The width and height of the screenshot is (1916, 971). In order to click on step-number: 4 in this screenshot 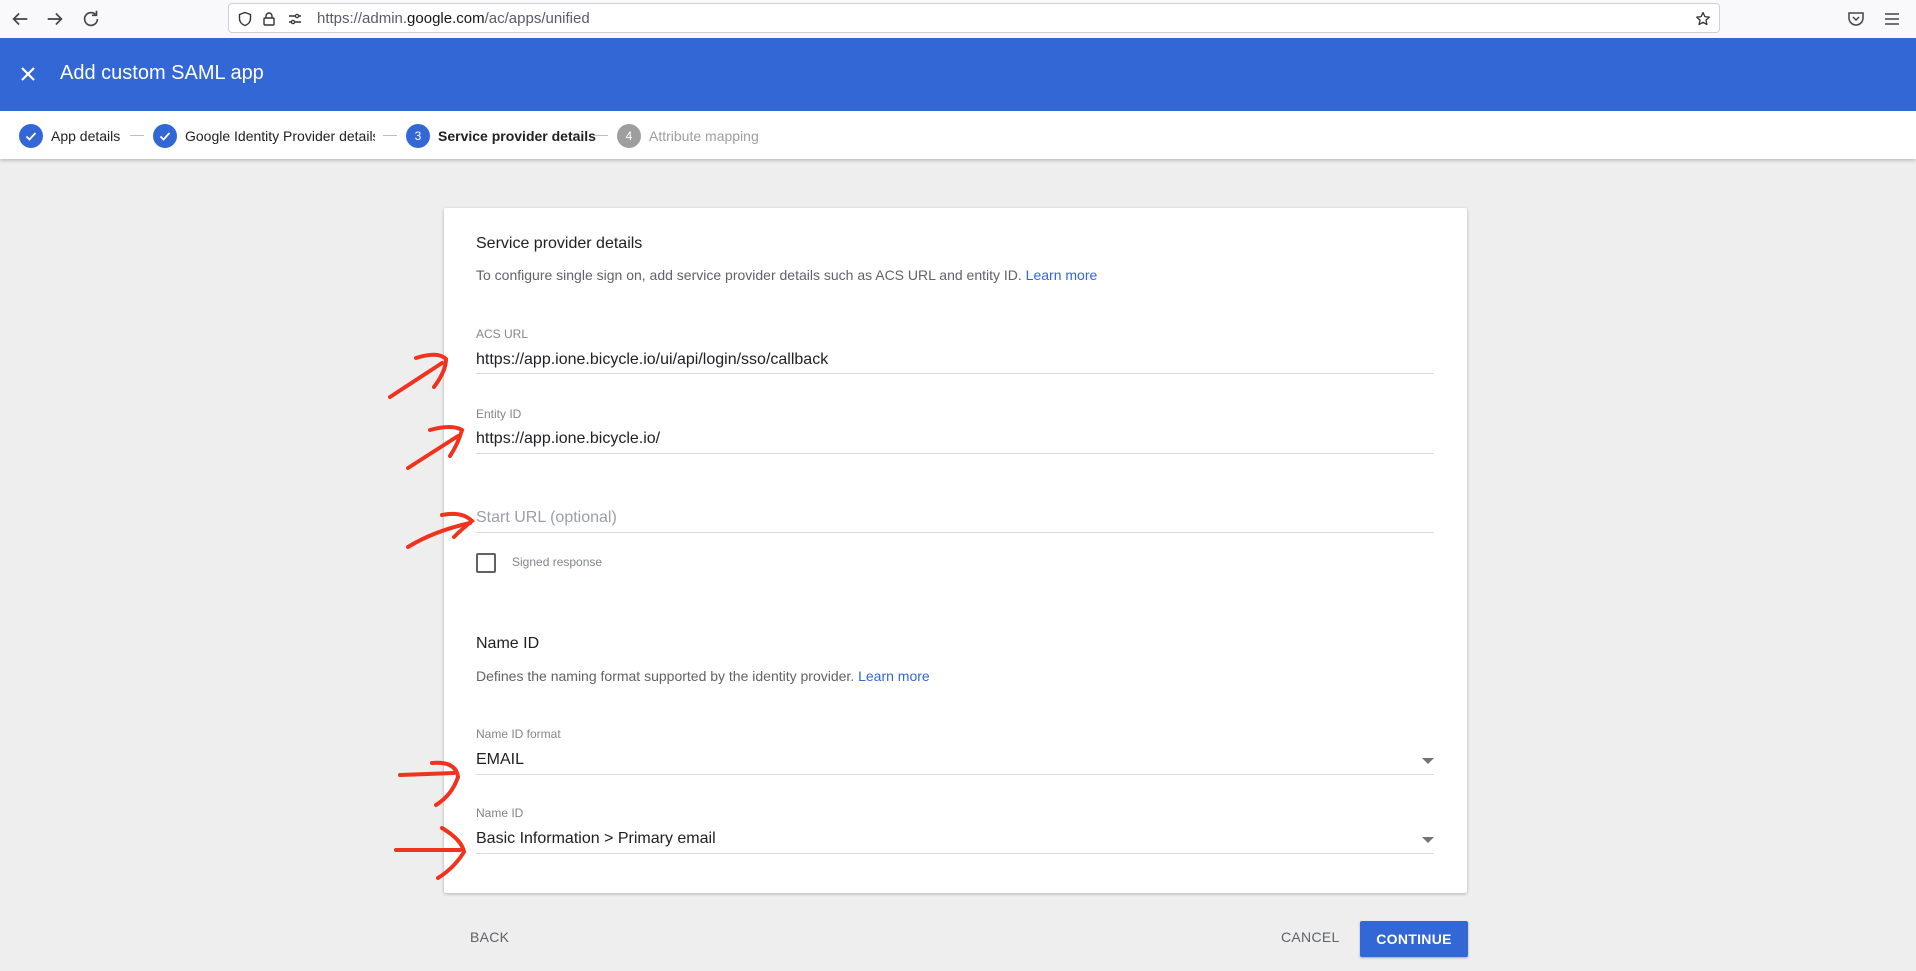, I will do `click(629, 136)`.